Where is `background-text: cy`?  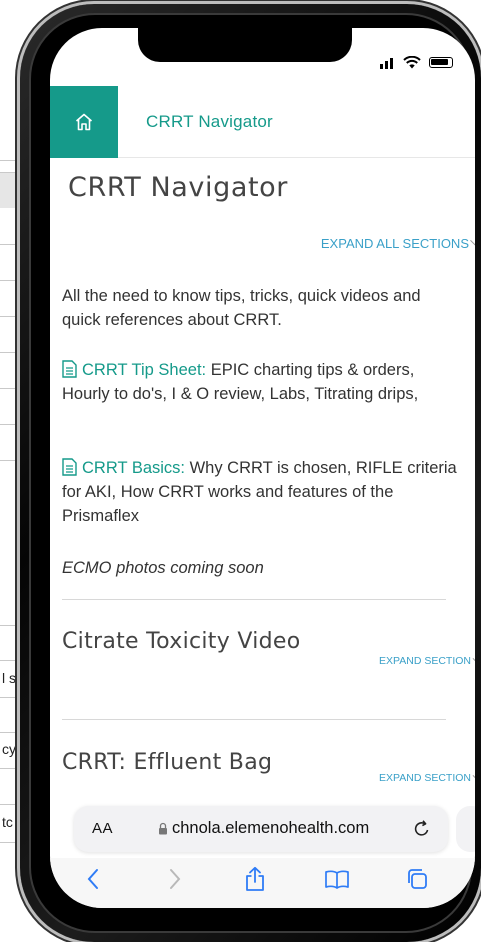
background-text: cy is located at coordinates (9, 749).